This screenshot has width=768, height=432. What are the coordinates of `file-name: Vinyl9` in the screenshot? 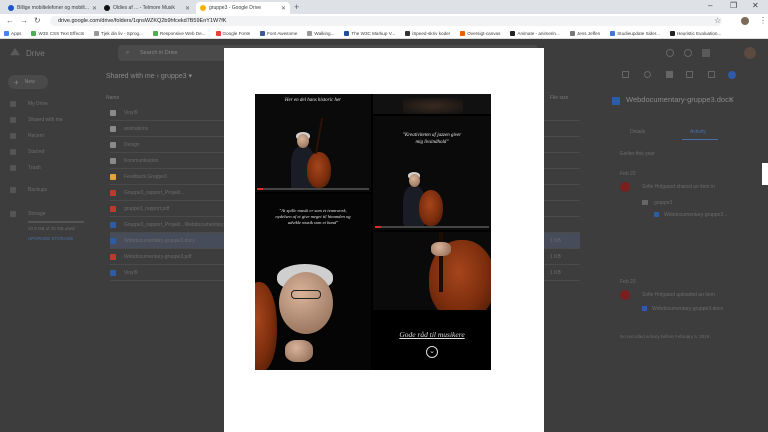 It's located at (131, 272).